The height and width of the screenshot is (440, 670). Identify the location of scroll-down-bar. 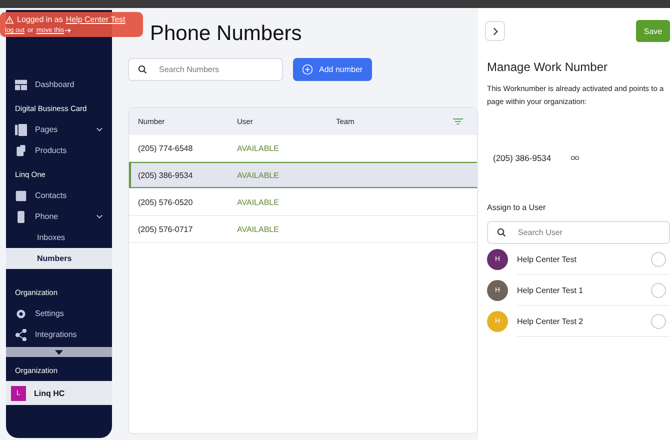
(59, 352).